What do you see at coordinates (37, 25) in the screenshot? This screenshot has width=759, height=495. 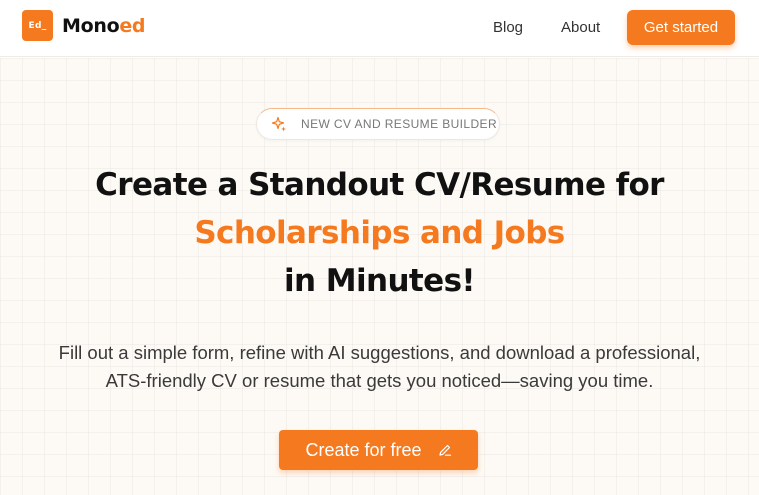 I see `logo-mark: Ed_` at bounding box center [37, 25].